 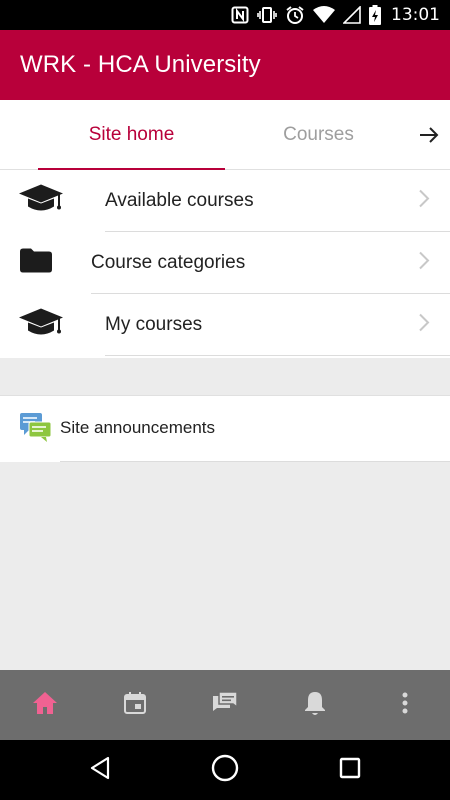 I want to click on bottom-nav-home, so click(x=45, y=705).